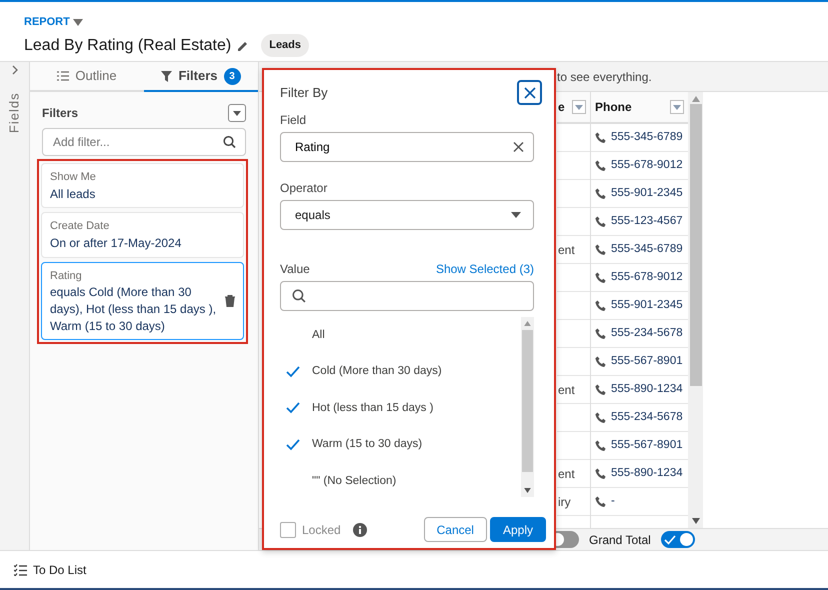  Describe the element at coordinates (613, 501) in the screenshot. I see `table-cell-text: -` at that location.